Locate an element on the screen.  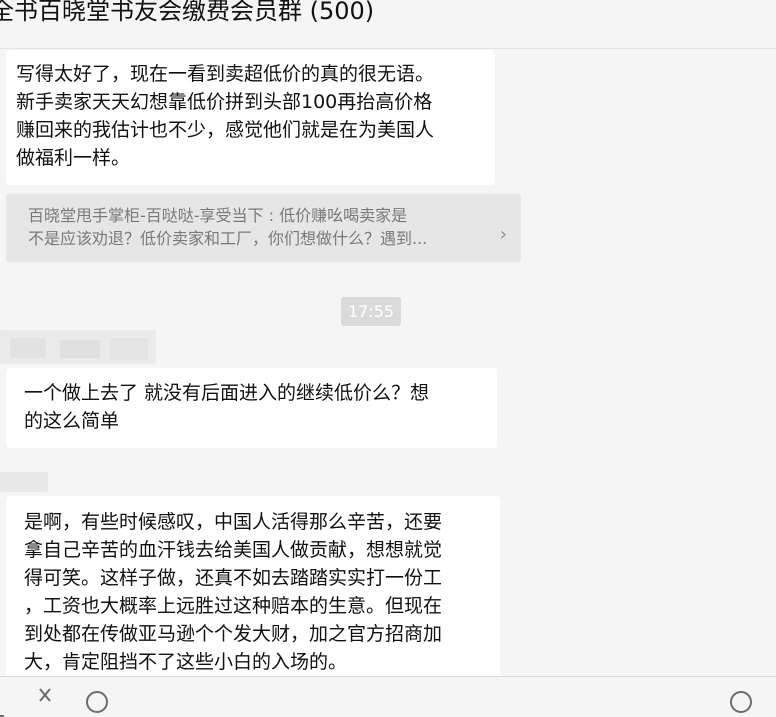
message-line: 一个做上去了 就没有后面进入的继续低价么？想 is located at coordinates (227, 393).